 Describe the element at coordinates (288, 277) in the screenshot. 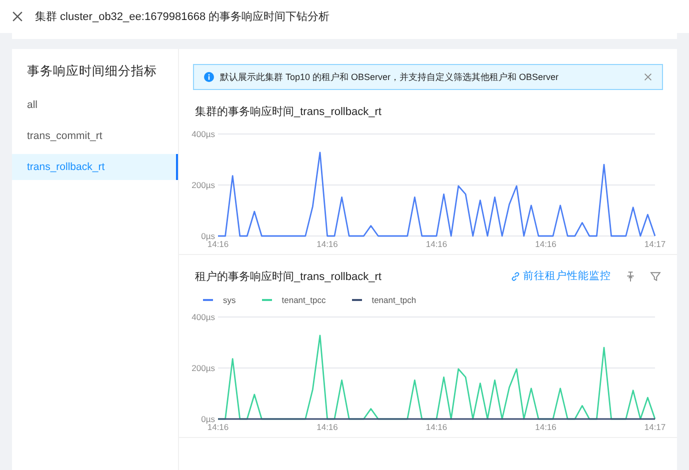

I see `chart-title: 租户的事务响应时间_trans_rollback_rt` at that location.